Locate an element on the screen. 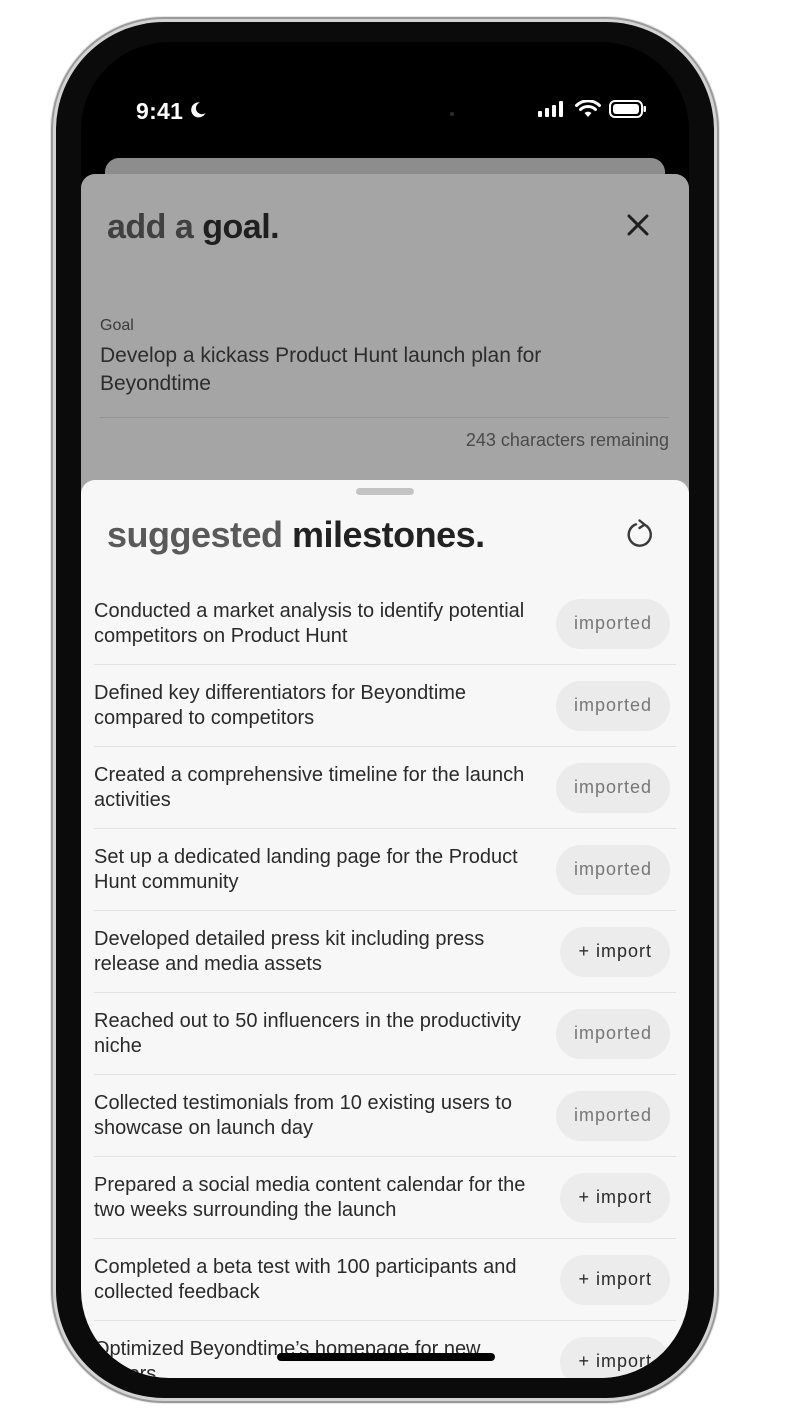 The width and height of the screenshot is (800, 1422). add-goal-title-light: add a is located at coordinates (155, 227).